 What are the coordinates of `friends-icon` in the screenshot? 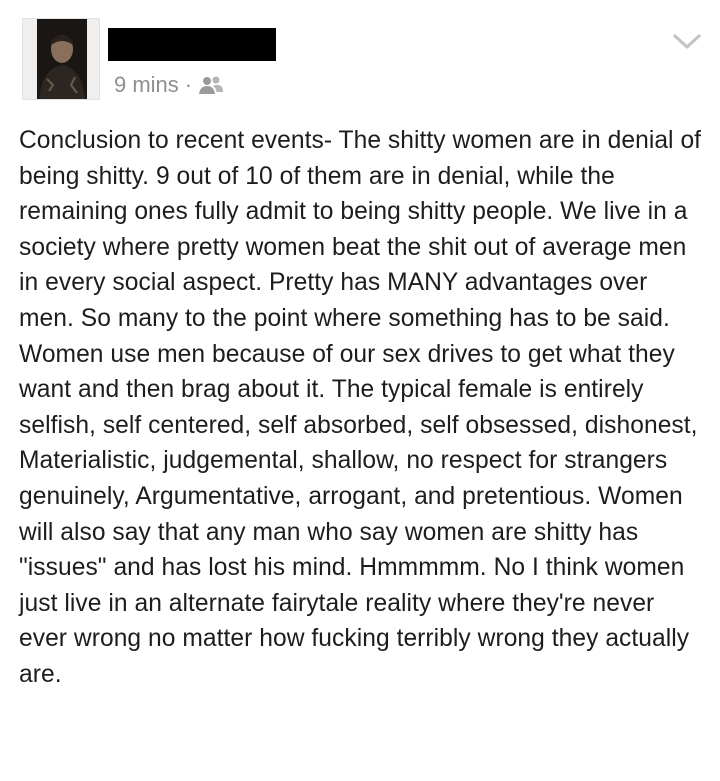 It's located at (211, 85).